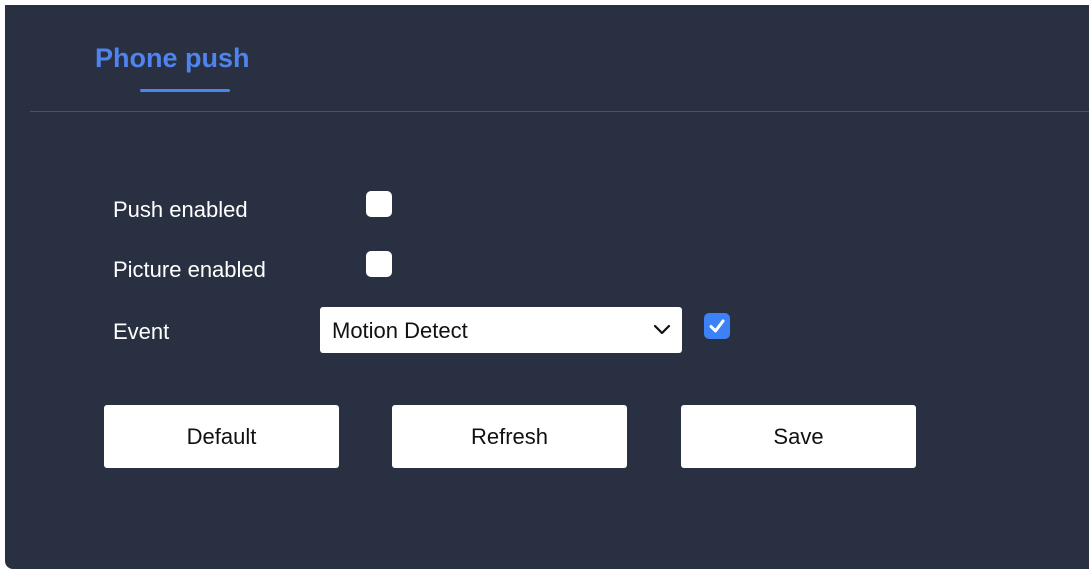 The image size is (1089, 575). What do you see at coordinates (180, 209) in the screenshot?
I see `push-enabled-label: Push enabled` at bounding box center [180, 209].